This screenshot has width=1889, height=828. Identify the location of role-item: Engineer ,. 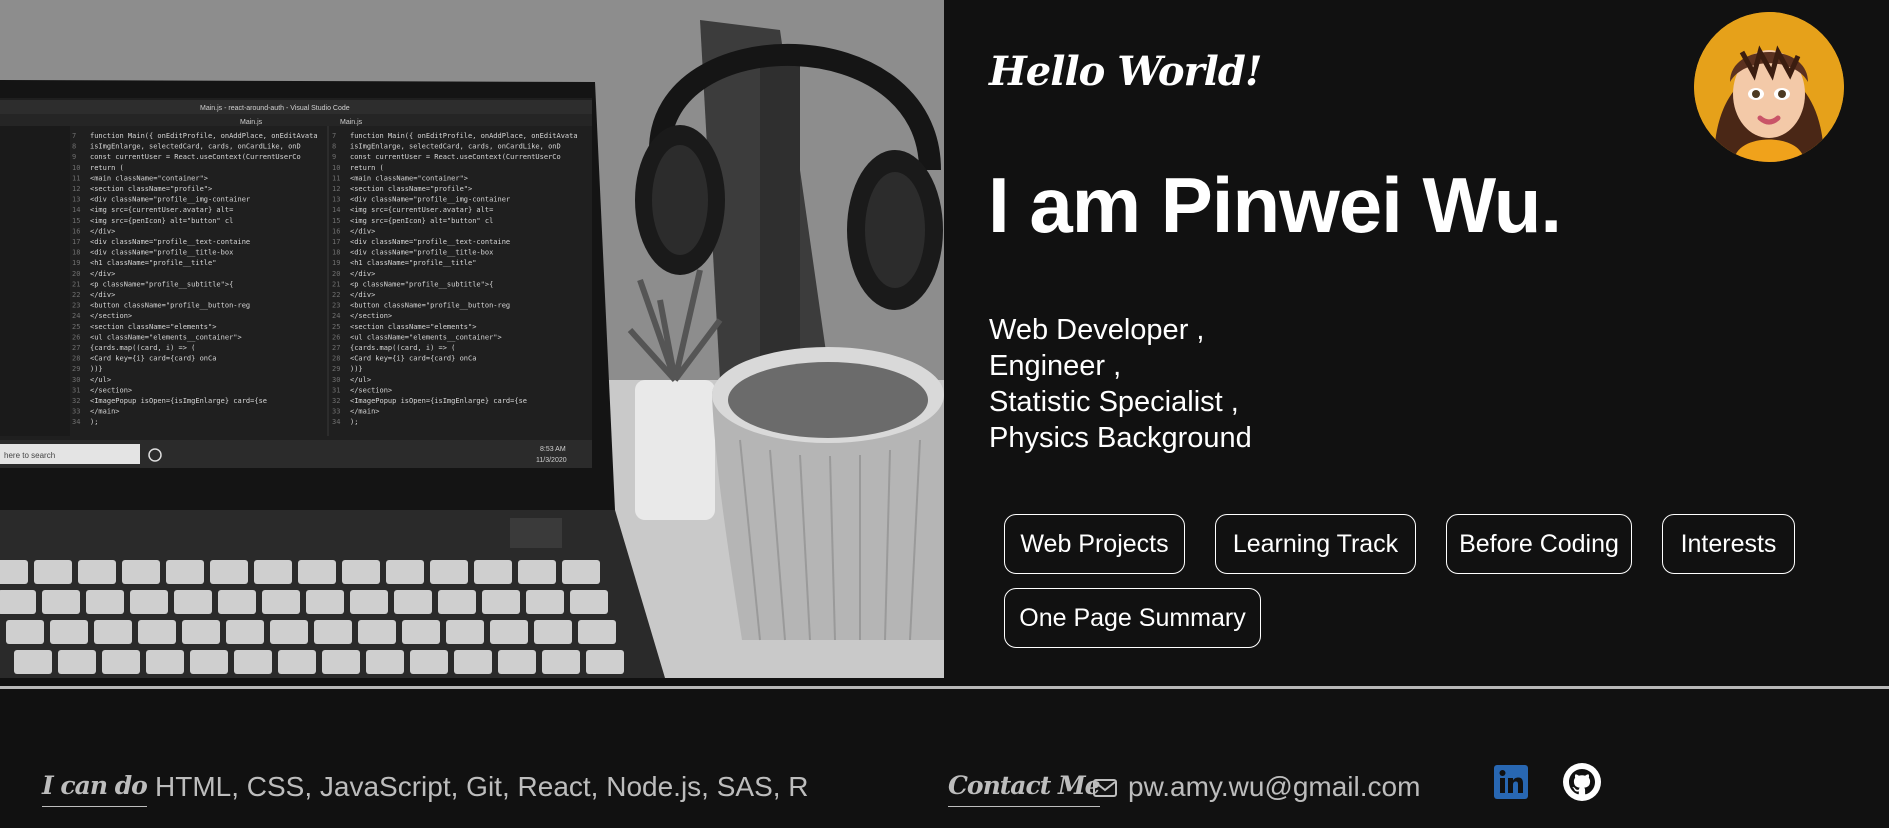
(1055, 366).